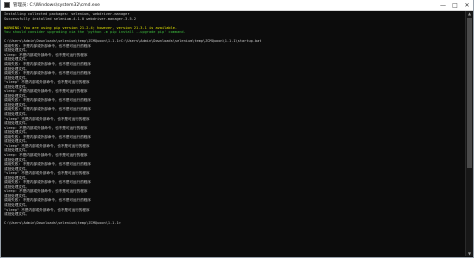  What do you see at coordinates (237, 5) in the screenshot?
I see `title-bar: 管理员: C:\Windows\system32\cmd.exe — □ ✕` at bounding box center [237, 5].